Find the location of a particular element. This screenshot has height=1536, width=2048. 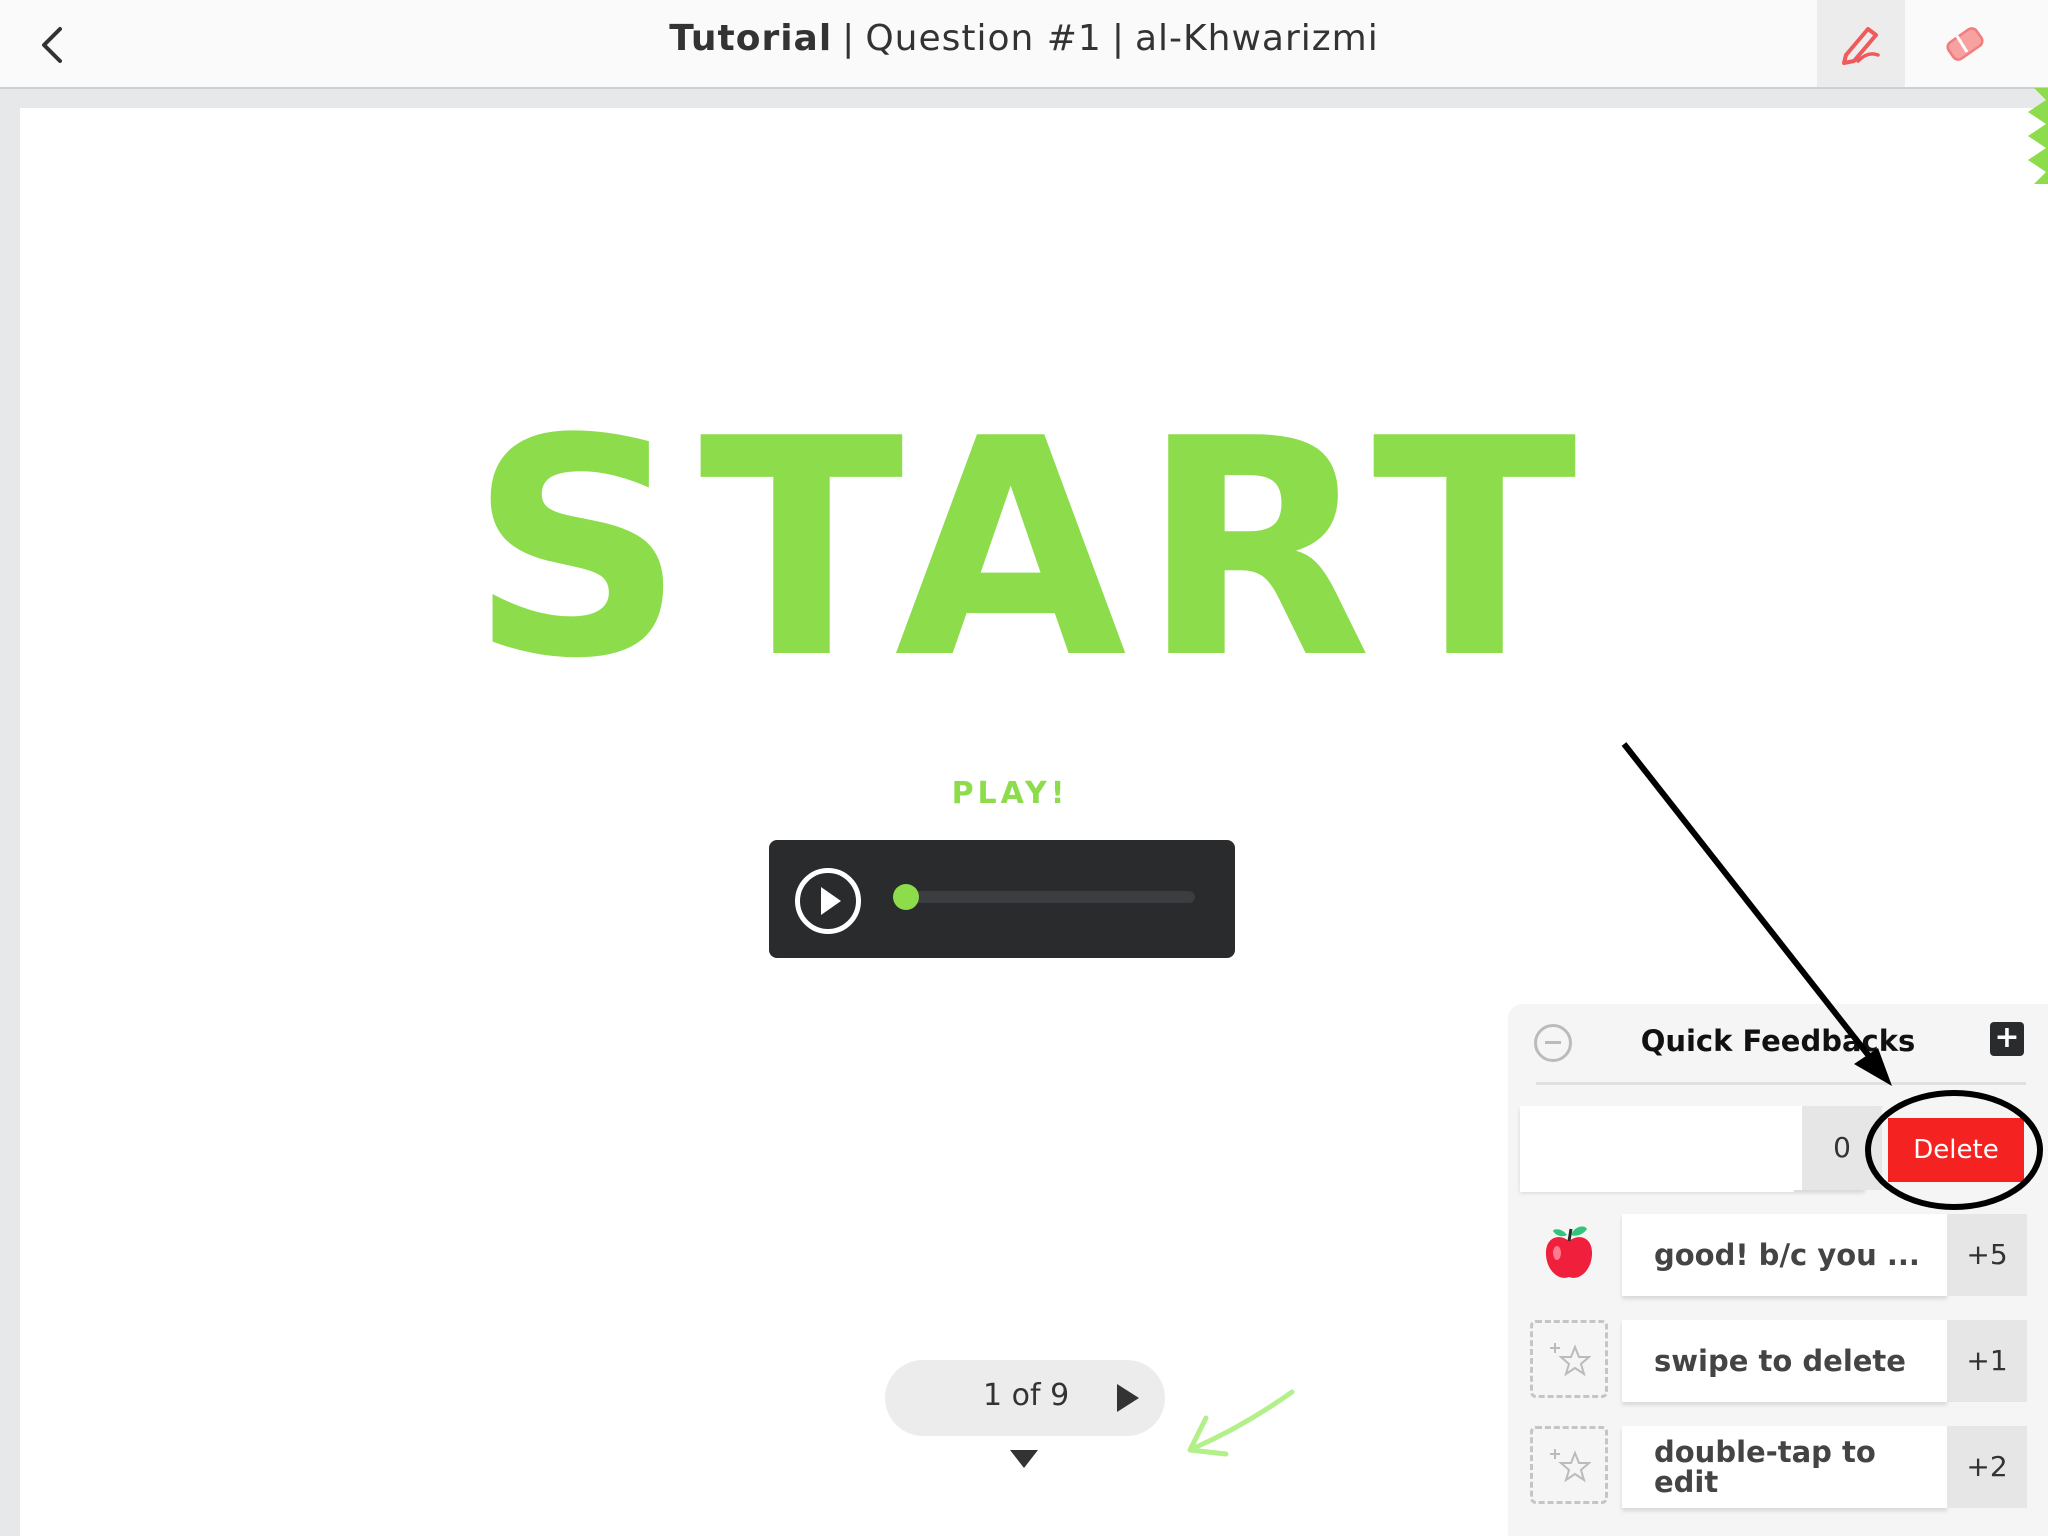

feedback-points: +5 is located at coordinates (1987, 1255).